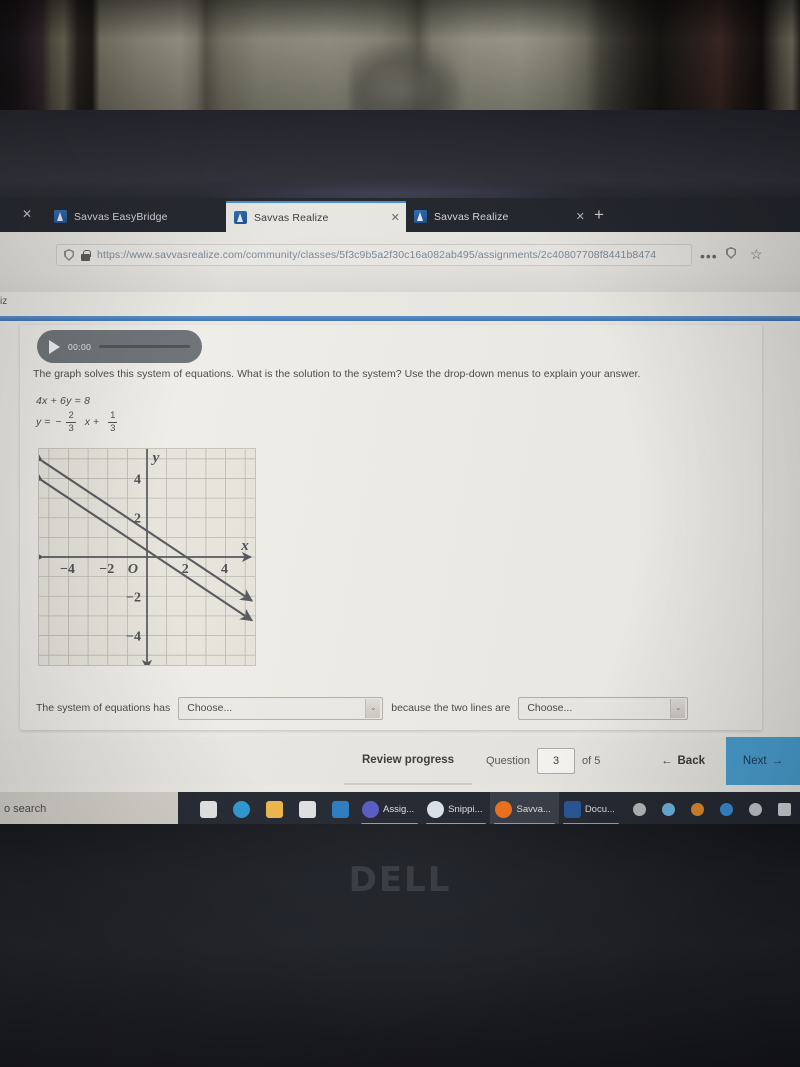 The image size is (800, 1067). I want to click on fraction-one-third: 1 3, so click(113, 422).